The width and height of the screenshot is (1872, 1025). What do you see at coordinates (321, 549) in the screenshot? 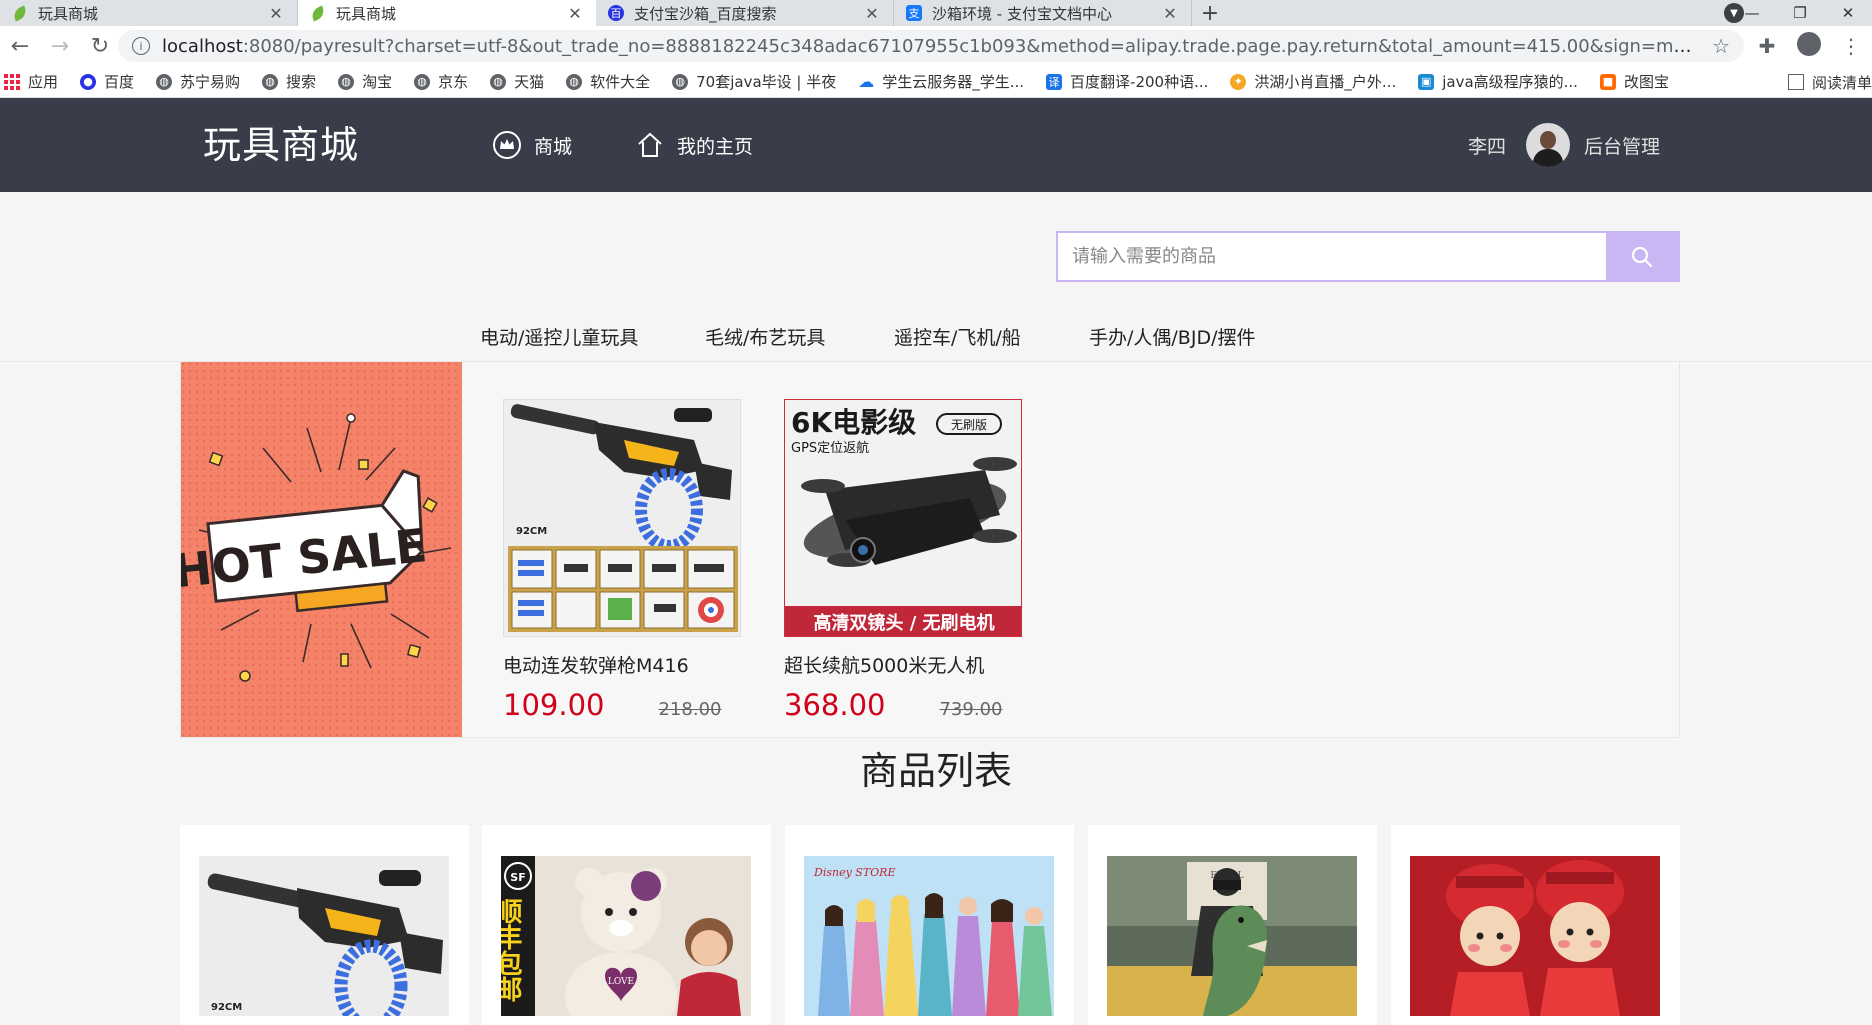
I see `hot-sale-banner: HOT SALE` at bounding box center [321, 549].